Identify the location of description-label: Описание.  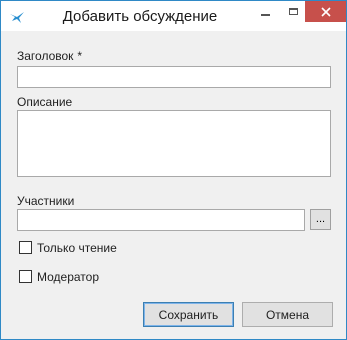
(45, 102).